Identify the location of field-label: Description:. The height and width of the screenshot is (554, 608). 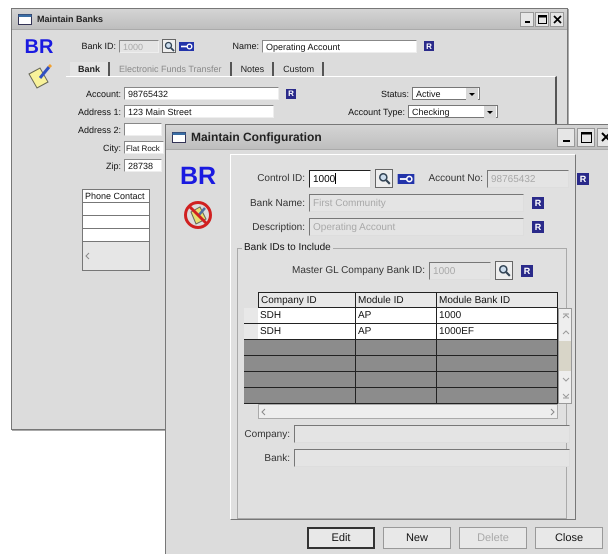
(278, 227).